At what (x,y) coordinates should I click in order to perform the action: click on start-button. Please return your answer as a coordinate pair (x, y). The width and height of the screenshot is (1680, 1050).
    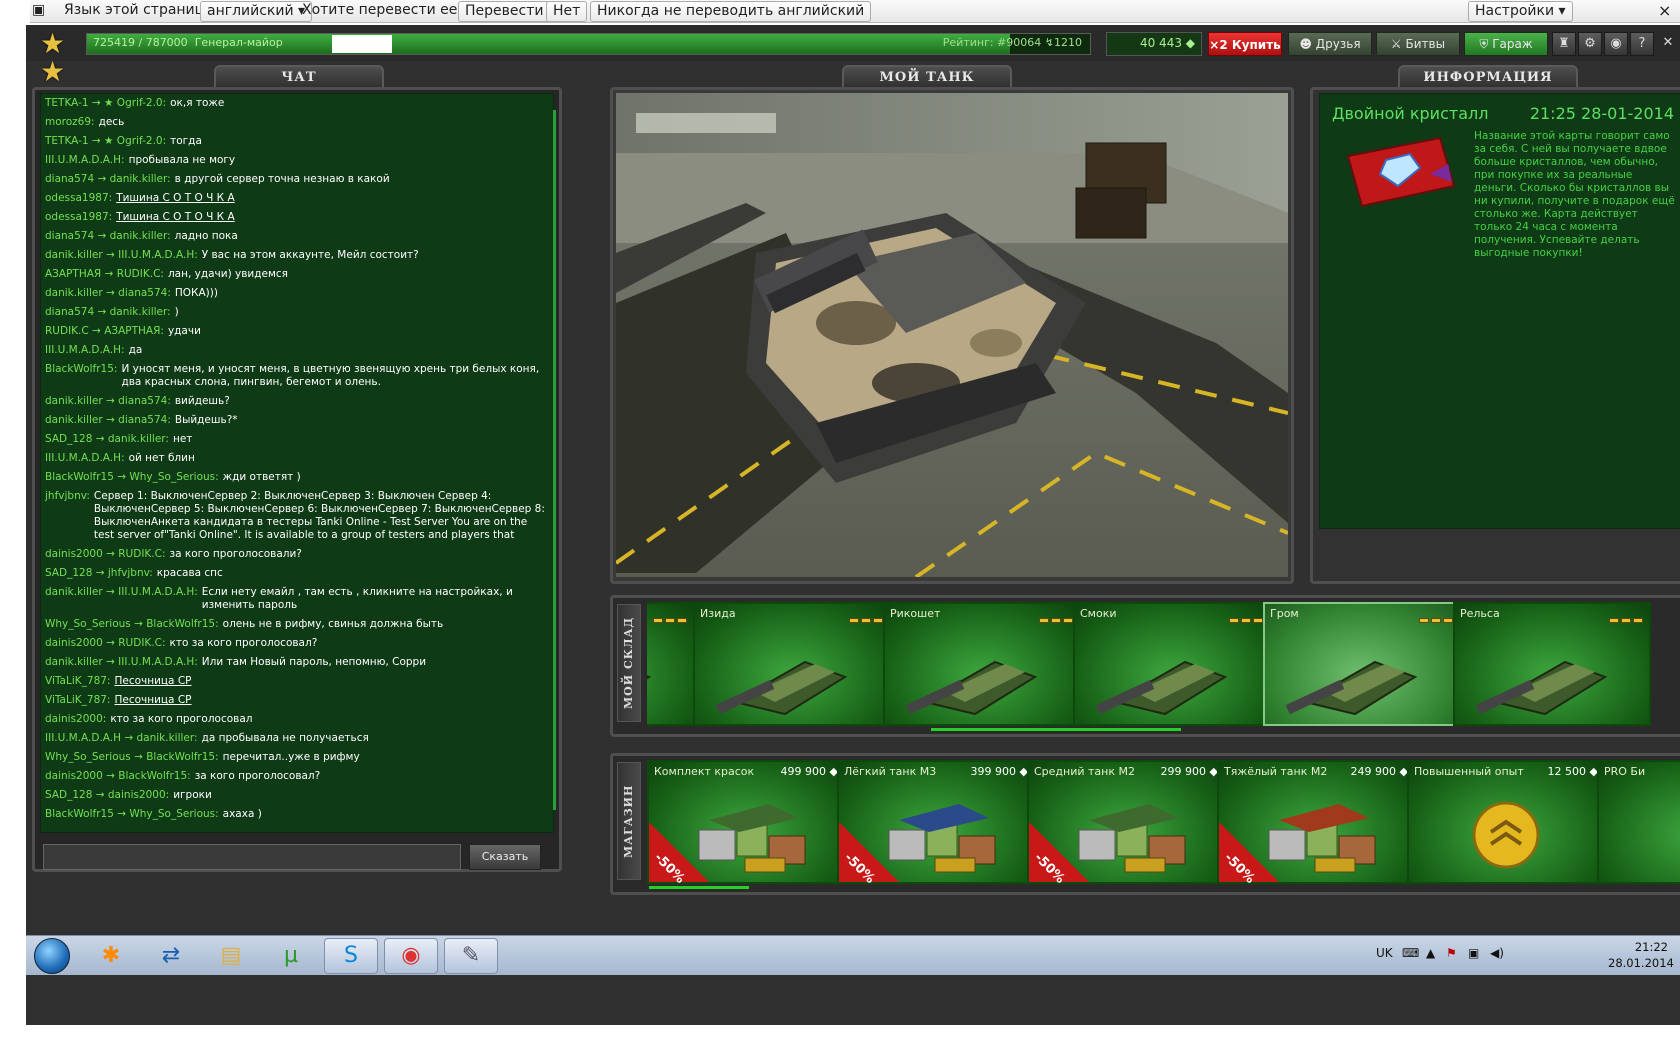
    Looking at the image, I should click on (52, 956).